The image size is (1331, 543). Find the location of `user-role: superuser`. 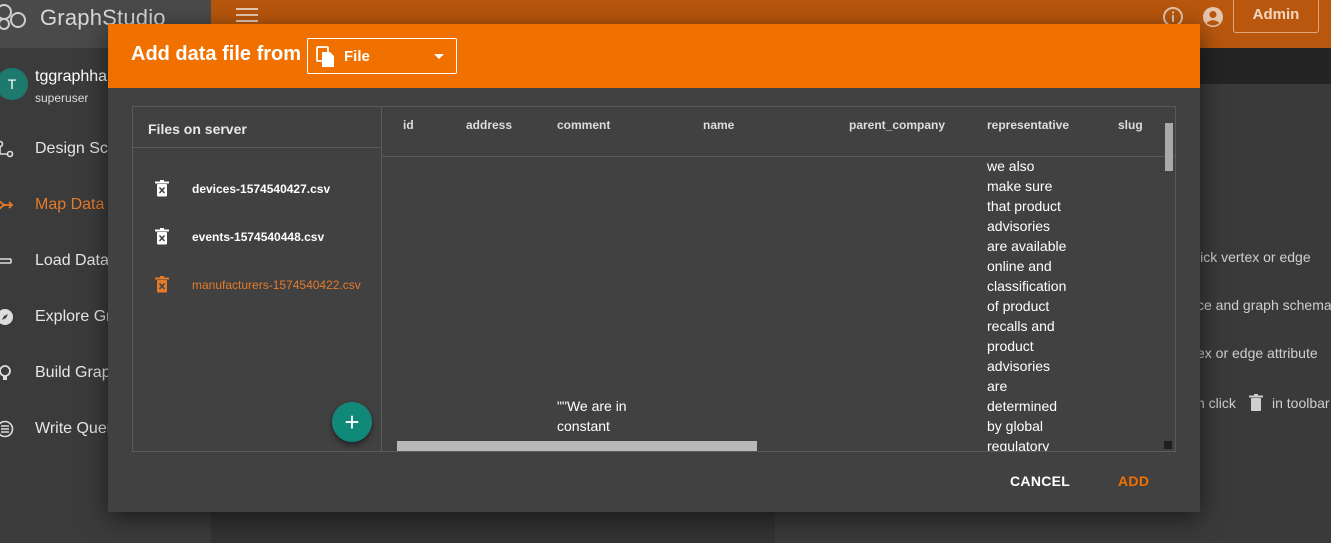

user-role: superuser is located at coordinates (62, 98).